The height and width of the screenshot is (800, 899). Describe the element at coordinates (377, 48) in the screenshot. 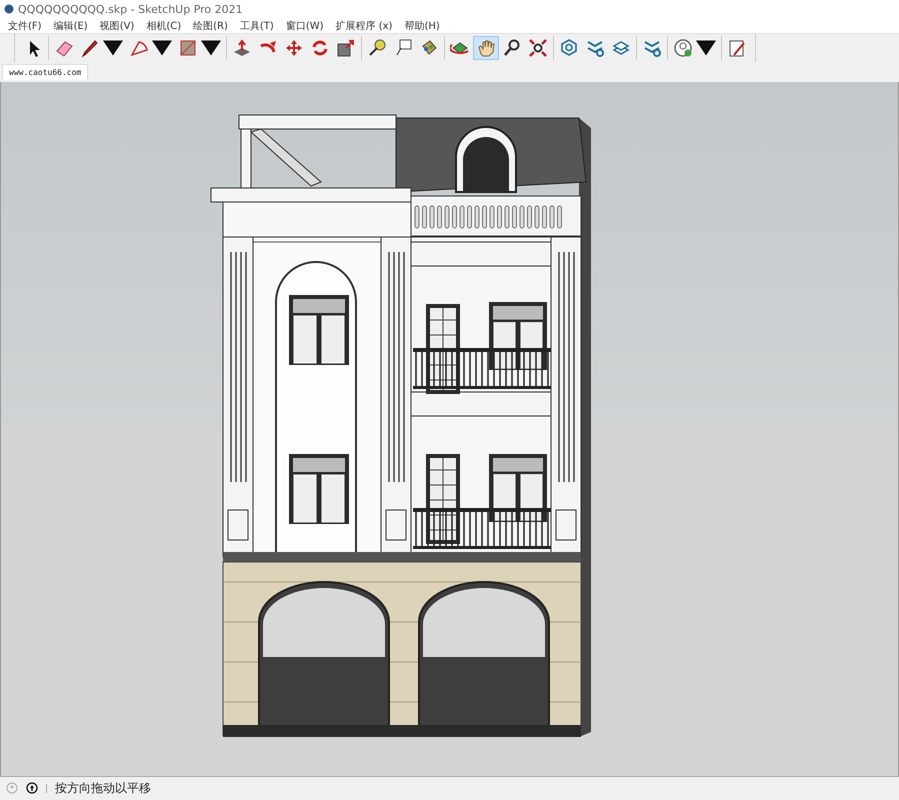

I see `tape-measure-icon` at that location.